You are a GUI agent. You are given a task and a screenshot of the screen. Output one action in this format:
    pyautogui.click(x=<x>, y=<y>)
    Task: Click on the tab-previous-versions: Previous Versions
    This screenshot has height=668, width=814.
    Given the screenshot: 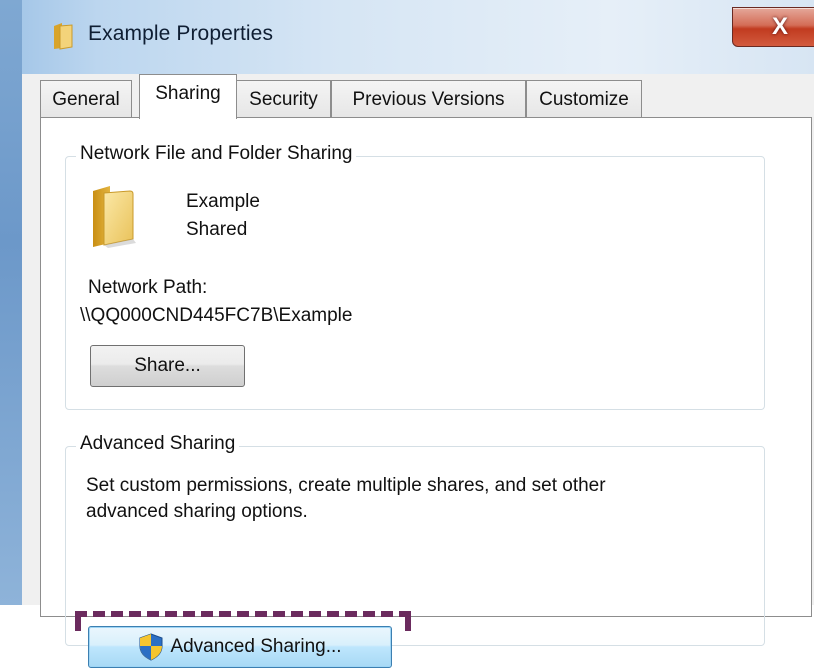 What is the action you would take?
    pyautogui.click(x=428, y=99)
    